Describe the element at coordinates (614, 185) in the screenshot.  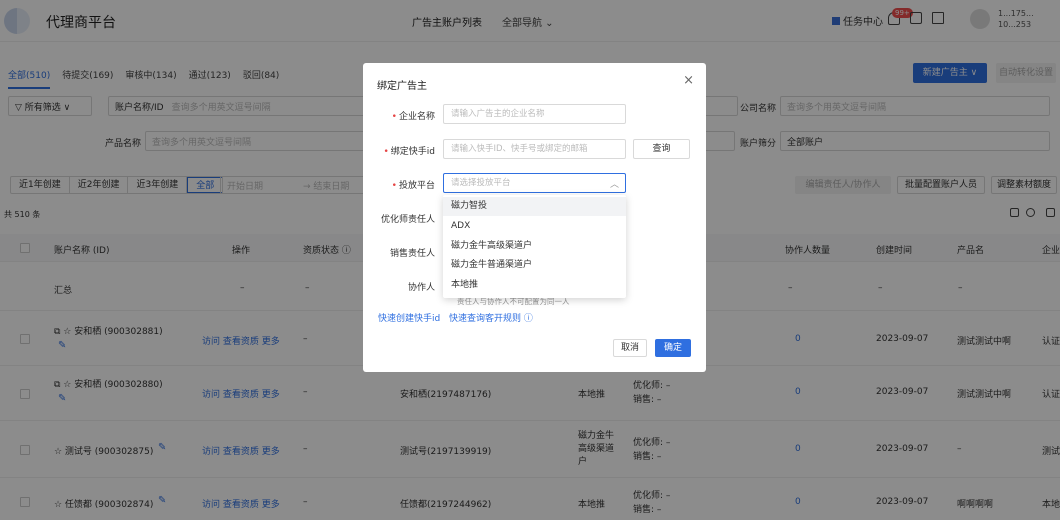
I see `chevron-up-icon: ︿` at that location.